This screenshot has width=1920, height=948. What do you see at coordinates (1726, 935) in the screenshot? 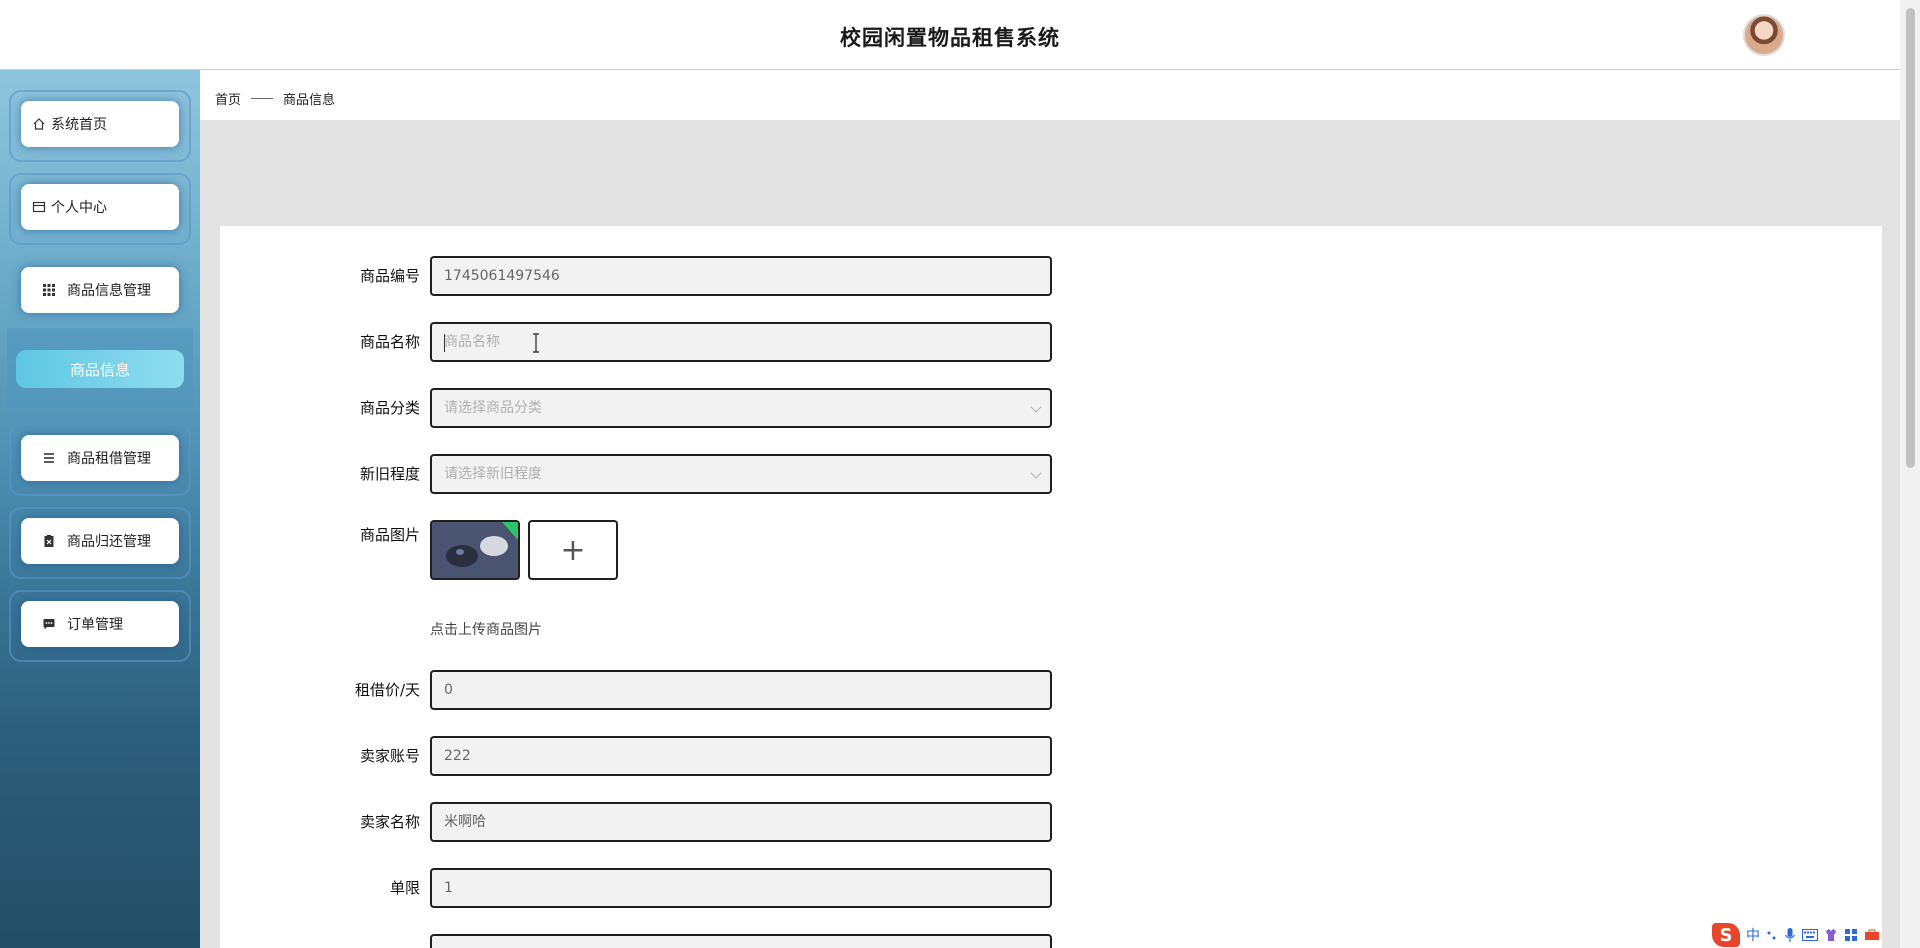
I see `ime-logo-icon: S` at bounding box center [1726, 935].